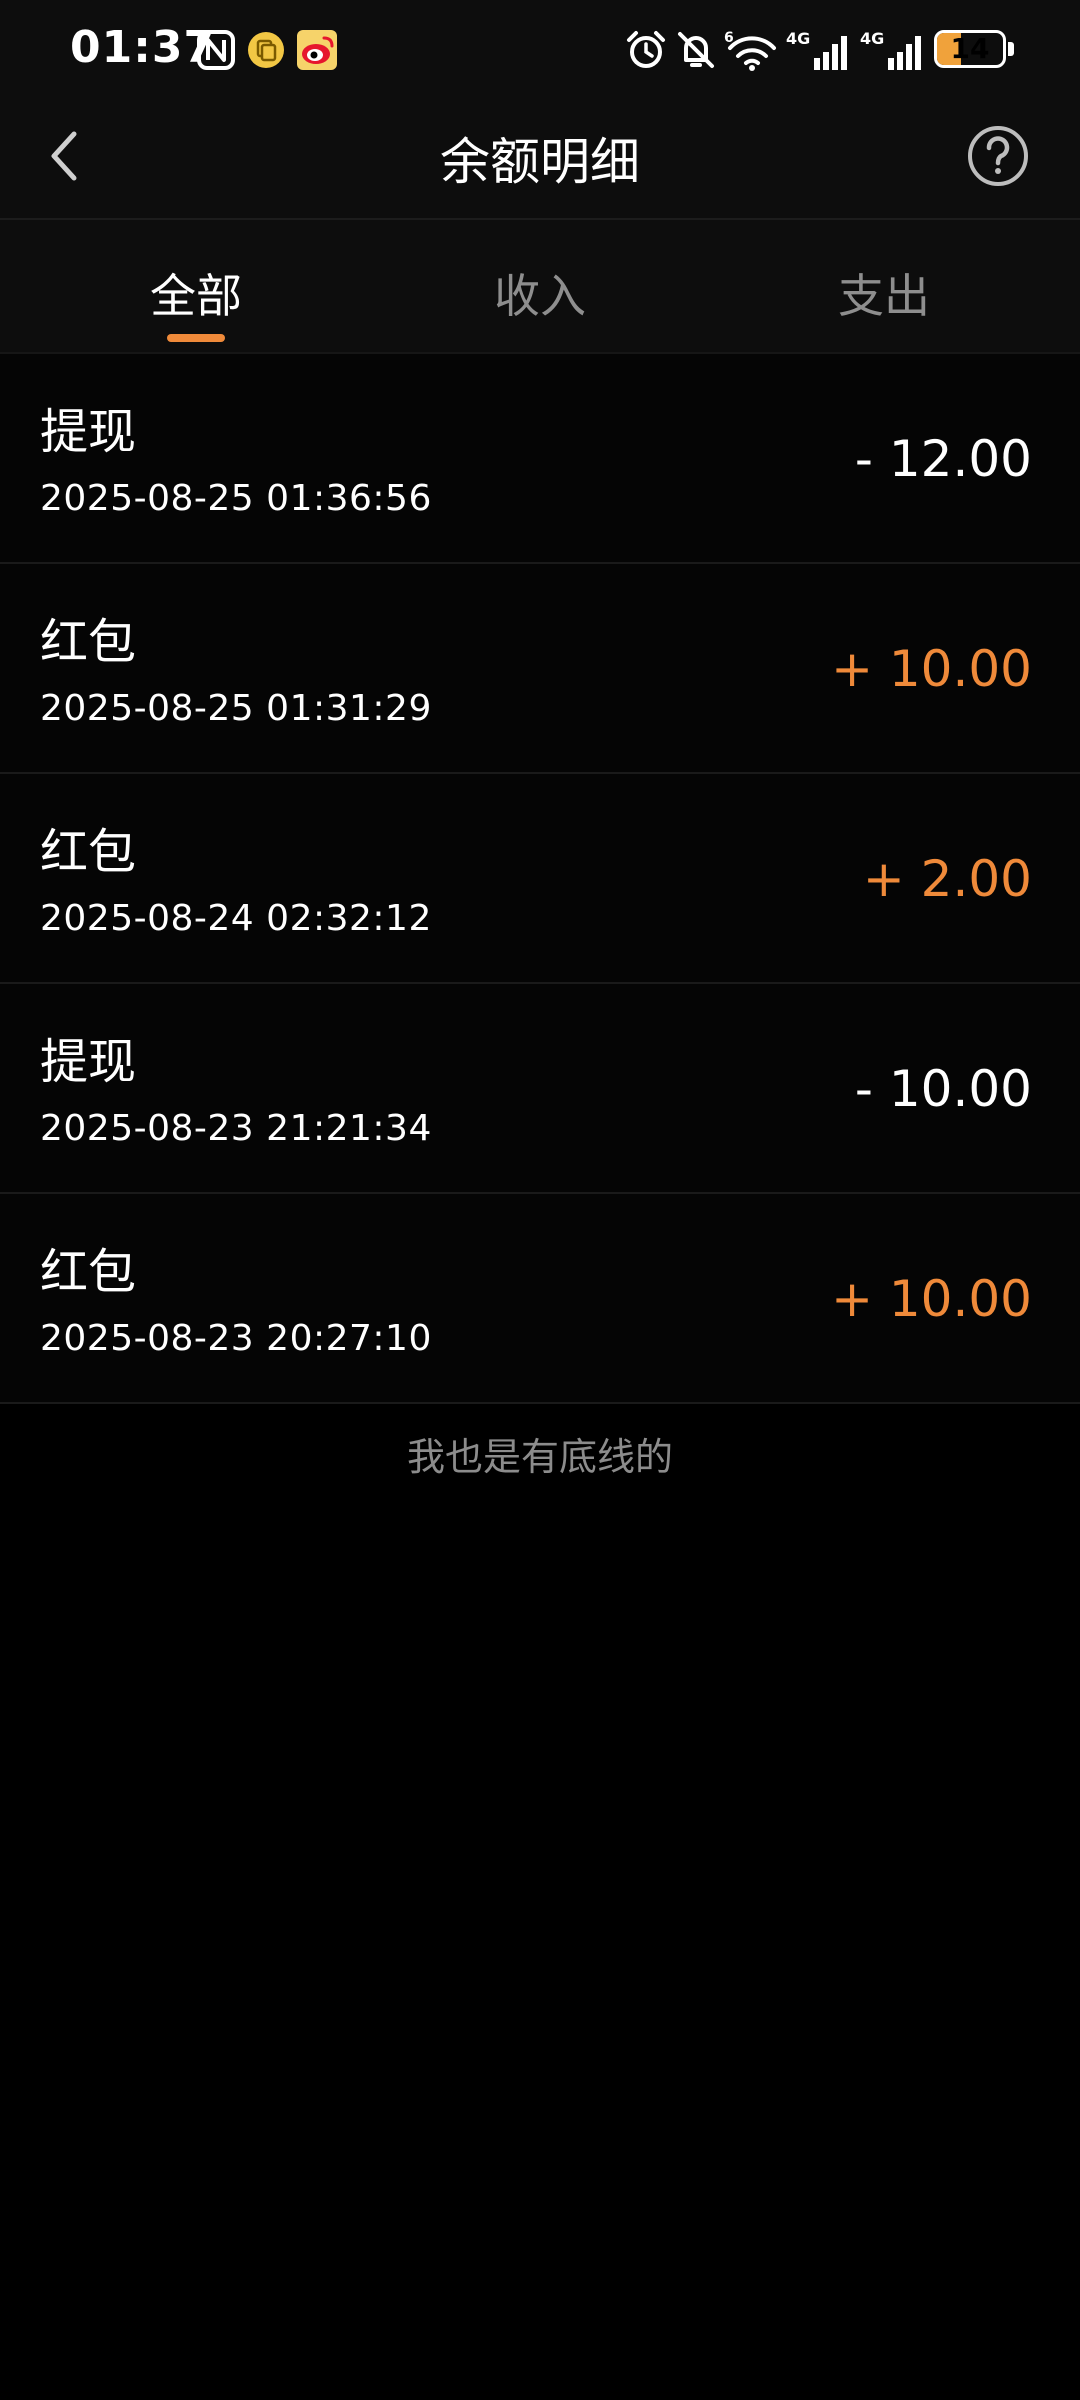 The image size is (1080, 2400). I want to click on header-bar: 余额明细, so click(540, 158).